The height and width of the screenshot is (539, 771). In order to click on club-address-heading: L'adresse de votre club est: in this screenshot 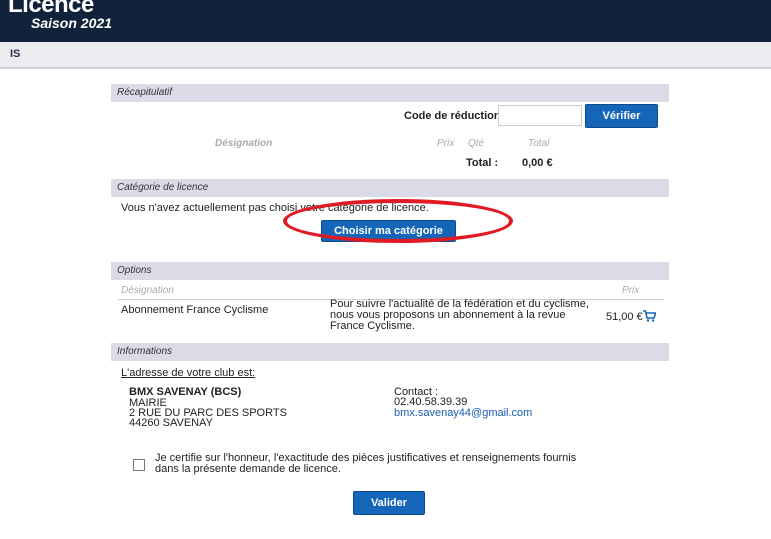, I will do `click(188, 373)`.